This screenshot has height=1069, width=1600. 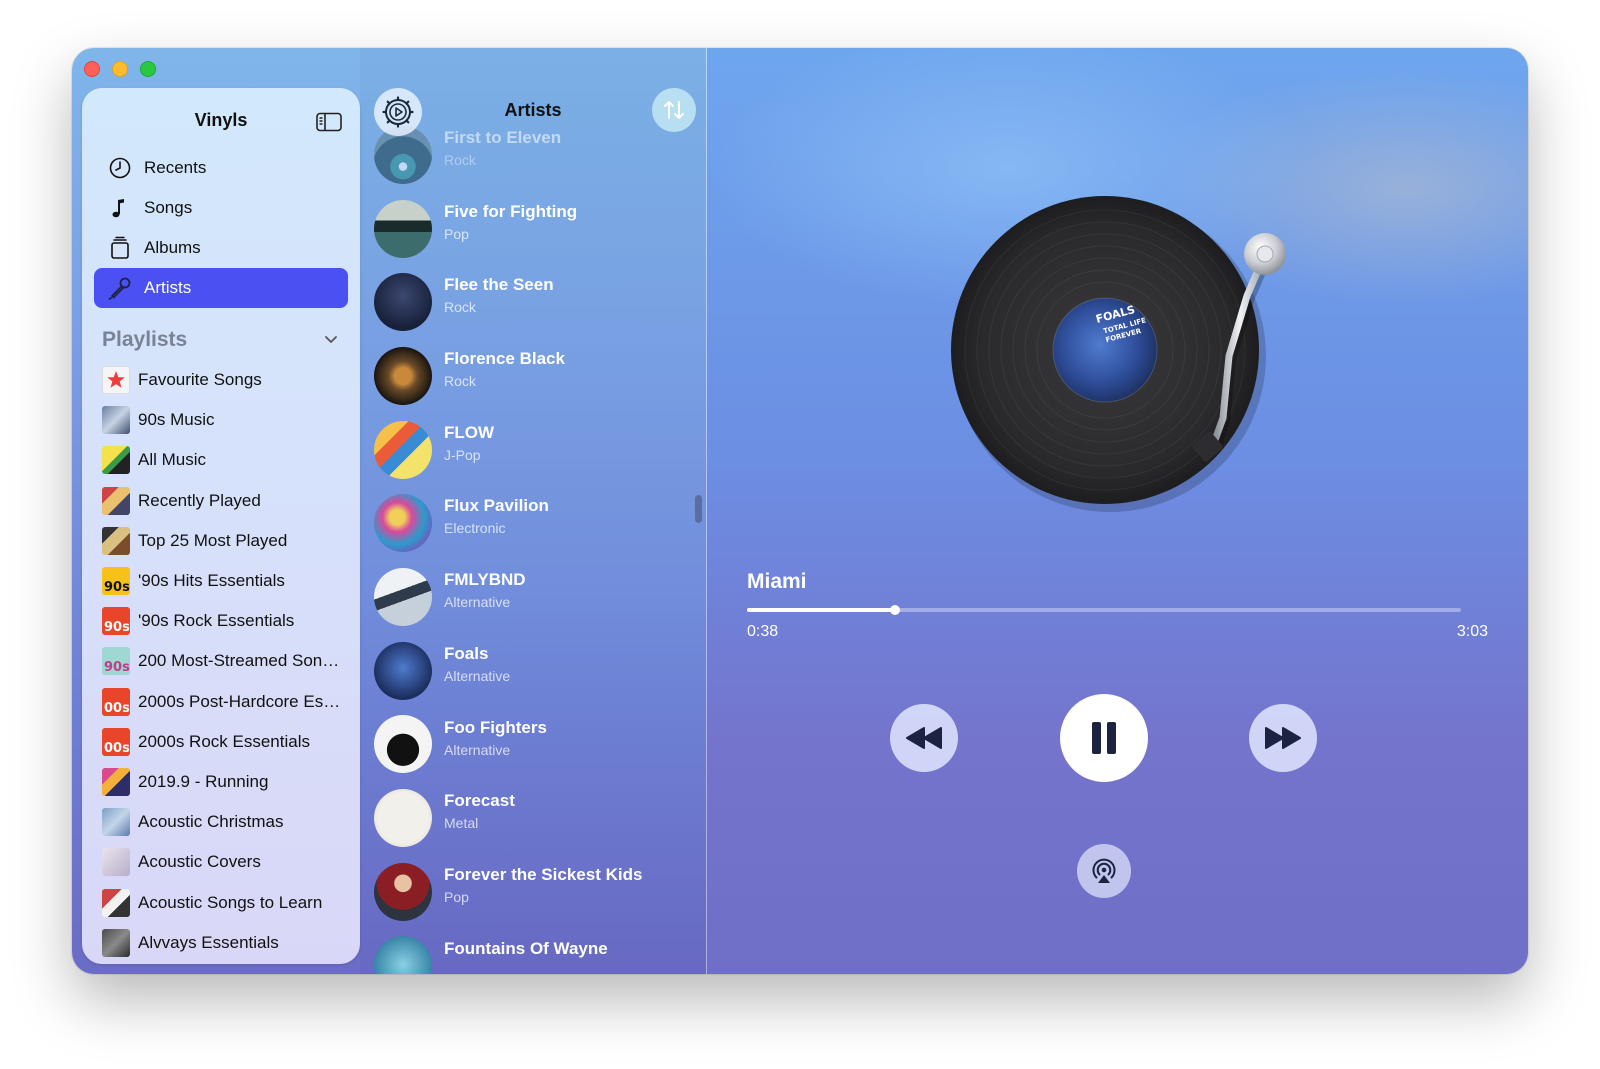 I want to click on playlist-item: Acoustic Covers, so click(x=221, y=862).